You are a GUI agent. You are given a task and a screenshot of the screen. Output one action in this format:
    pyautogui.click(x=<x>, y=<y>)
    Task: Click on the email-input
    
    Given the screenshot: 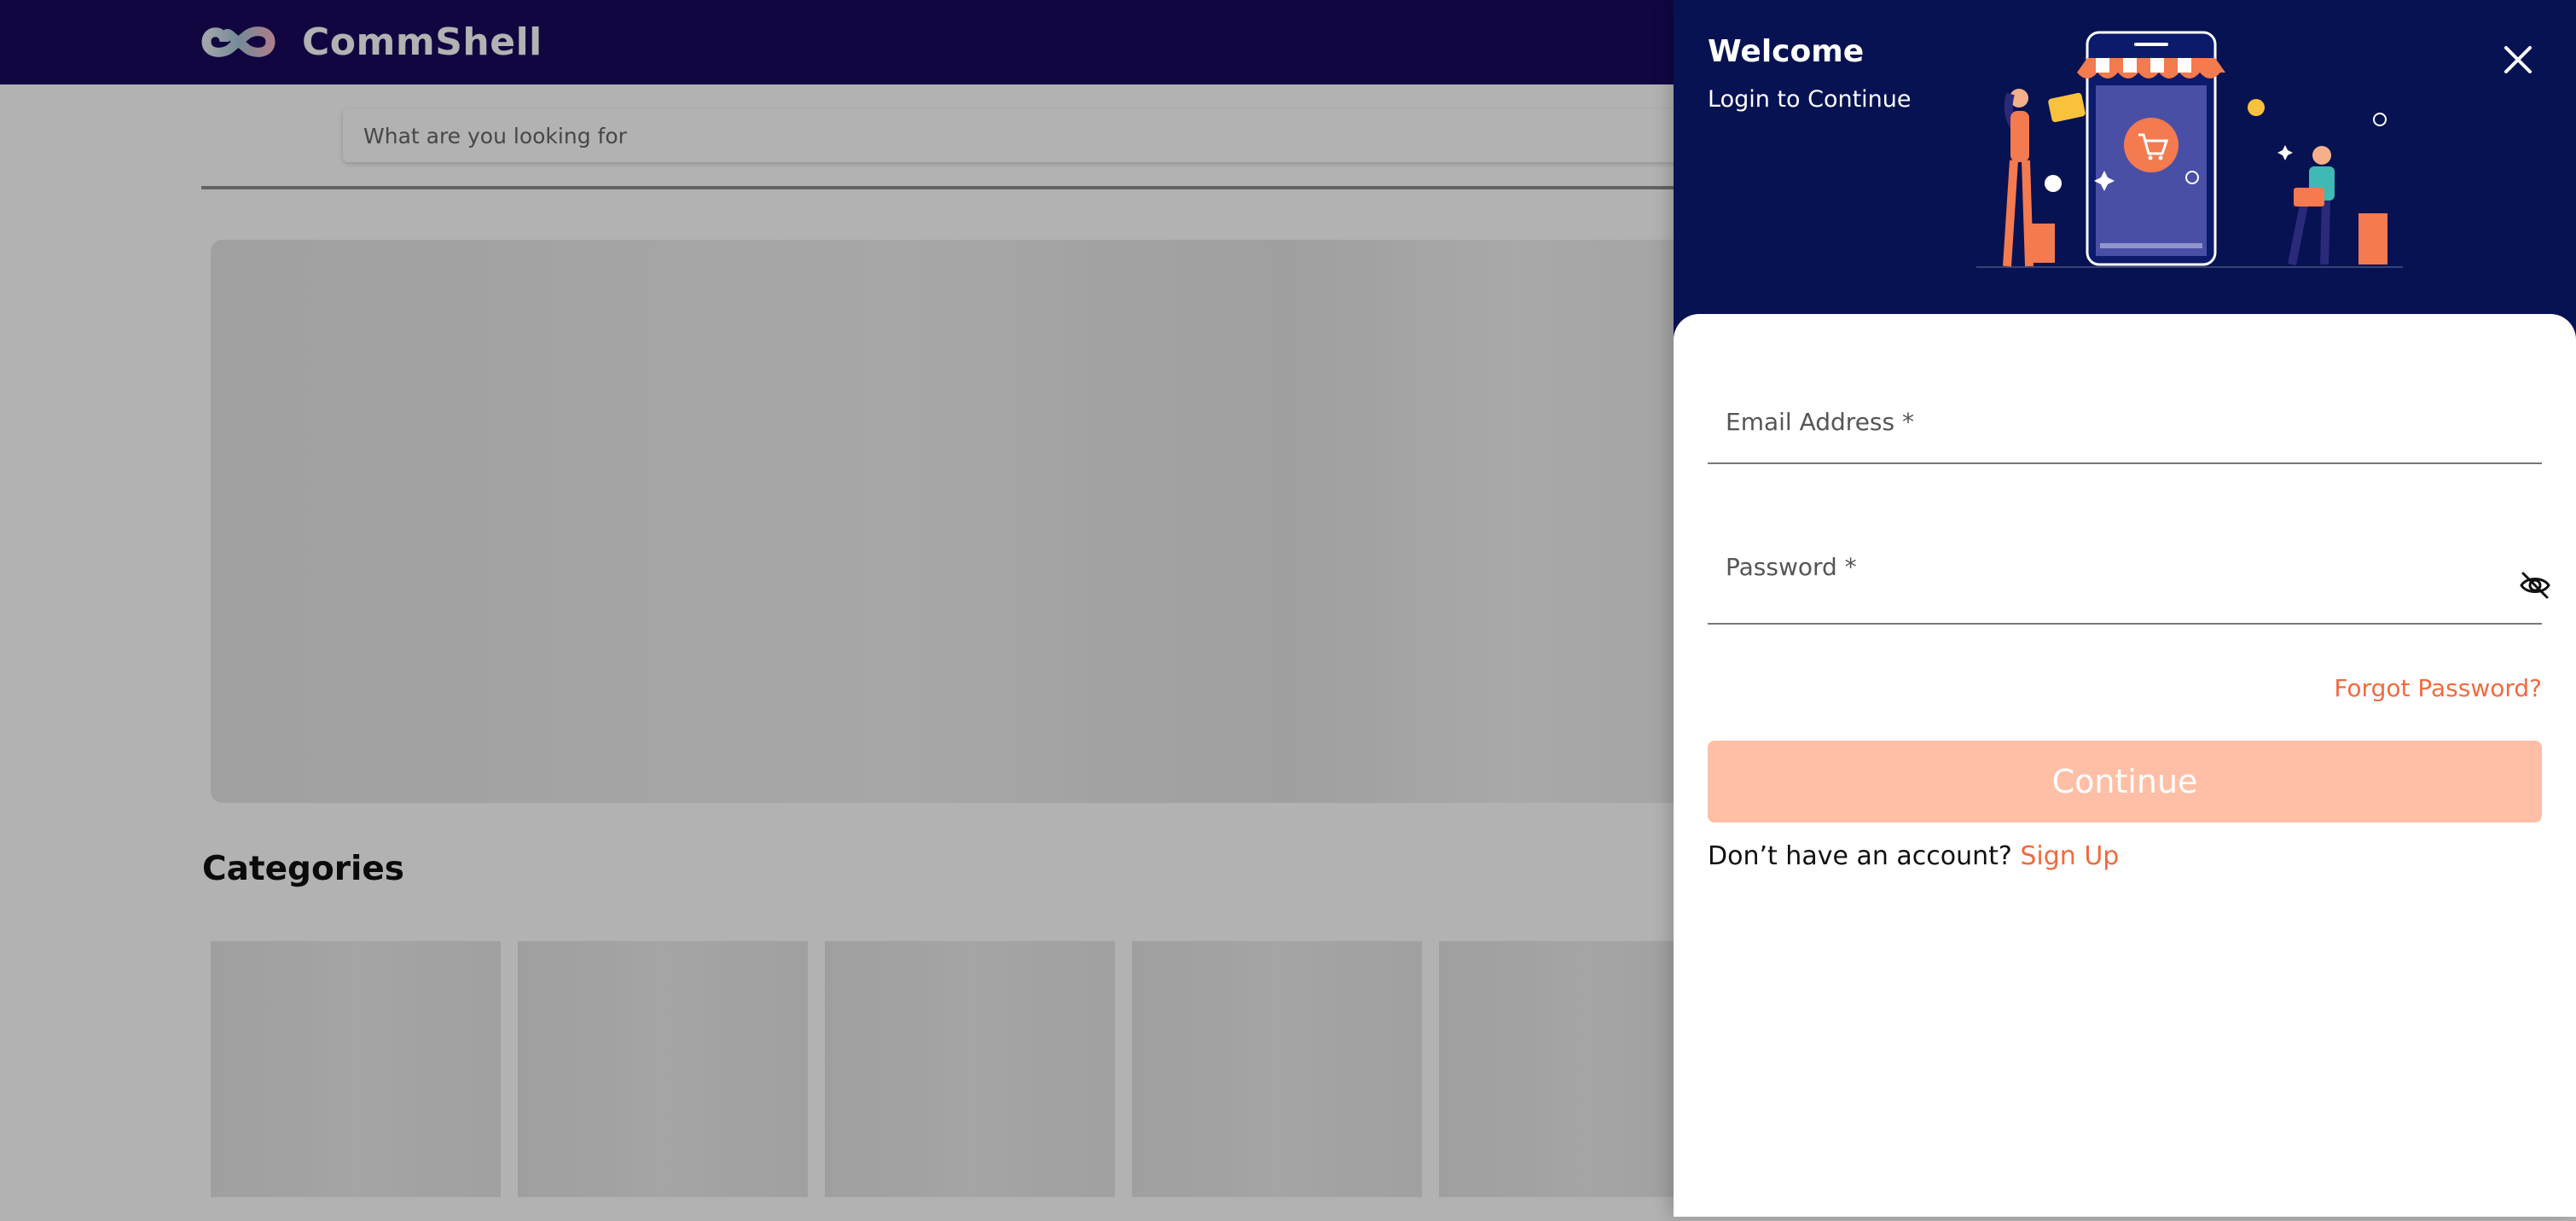 What is the action you would take?
    pyautogui.click(x=2108, y=438)
    